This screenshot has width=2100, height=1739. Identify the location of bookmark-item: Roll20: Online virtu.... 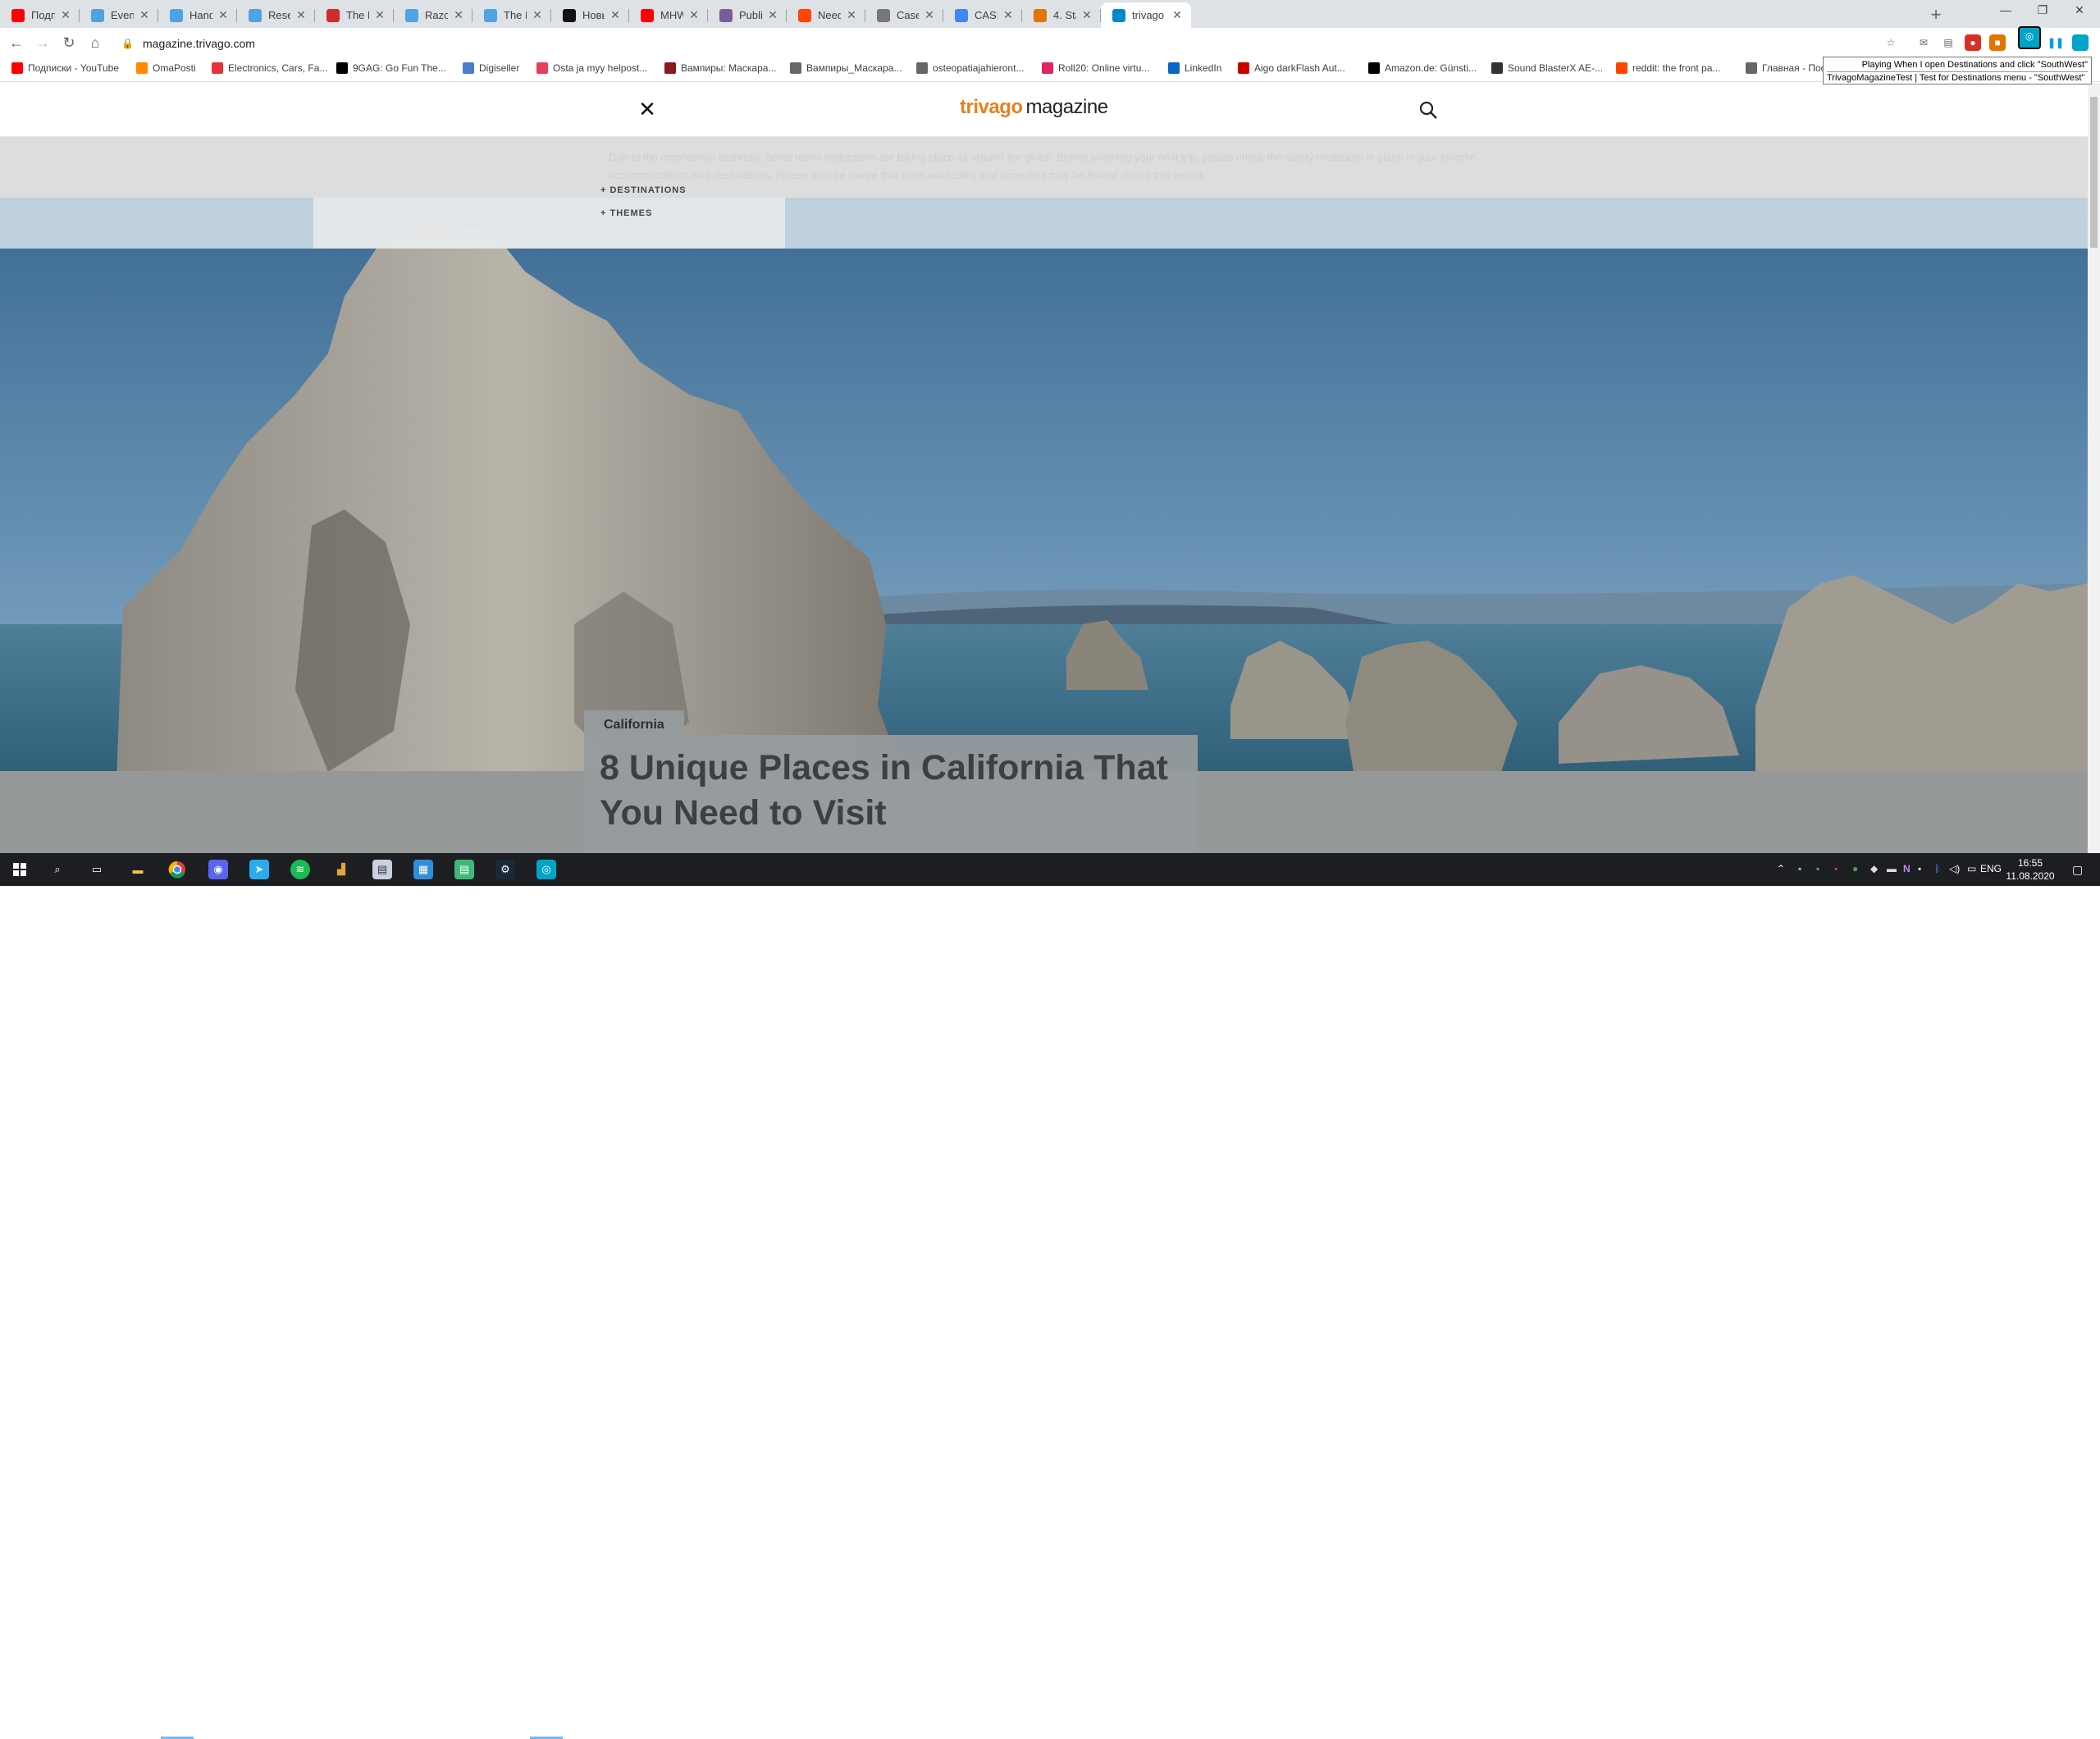
(1095, 68).